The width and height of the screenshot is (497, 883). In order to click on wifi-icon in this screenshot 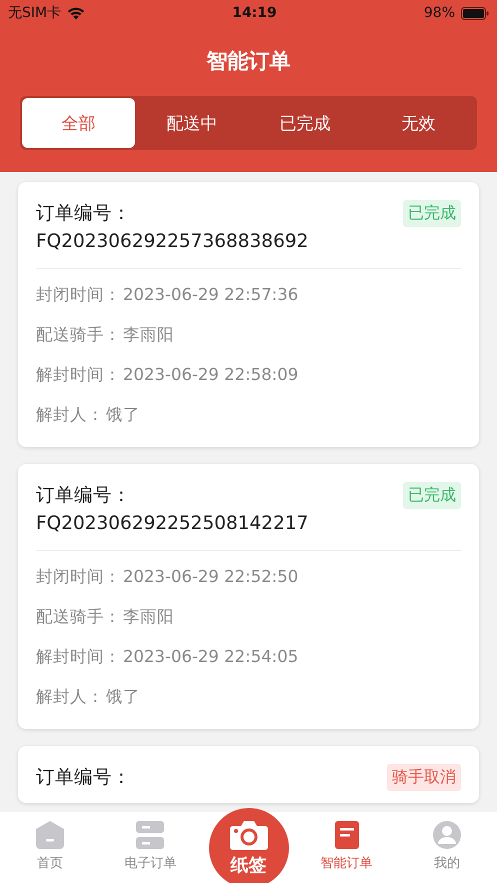, I will do `click(76, 13)`.